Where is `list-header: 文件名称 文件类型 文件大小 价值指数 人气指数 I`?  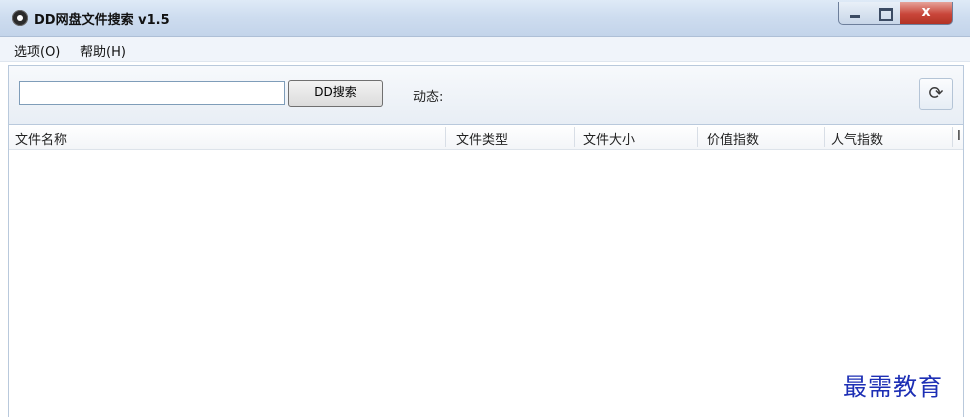
list-header: 文件名称 文件类型 文件大小 价值指数 人气指数 I is located at coordinates (486, 137).